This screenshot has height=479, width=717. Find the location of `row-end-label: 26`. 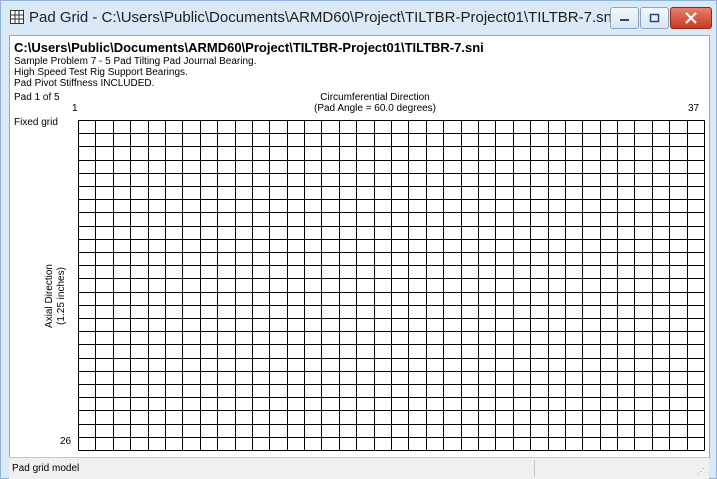

row-end-label: 26 is located at coordinates (66, 441).